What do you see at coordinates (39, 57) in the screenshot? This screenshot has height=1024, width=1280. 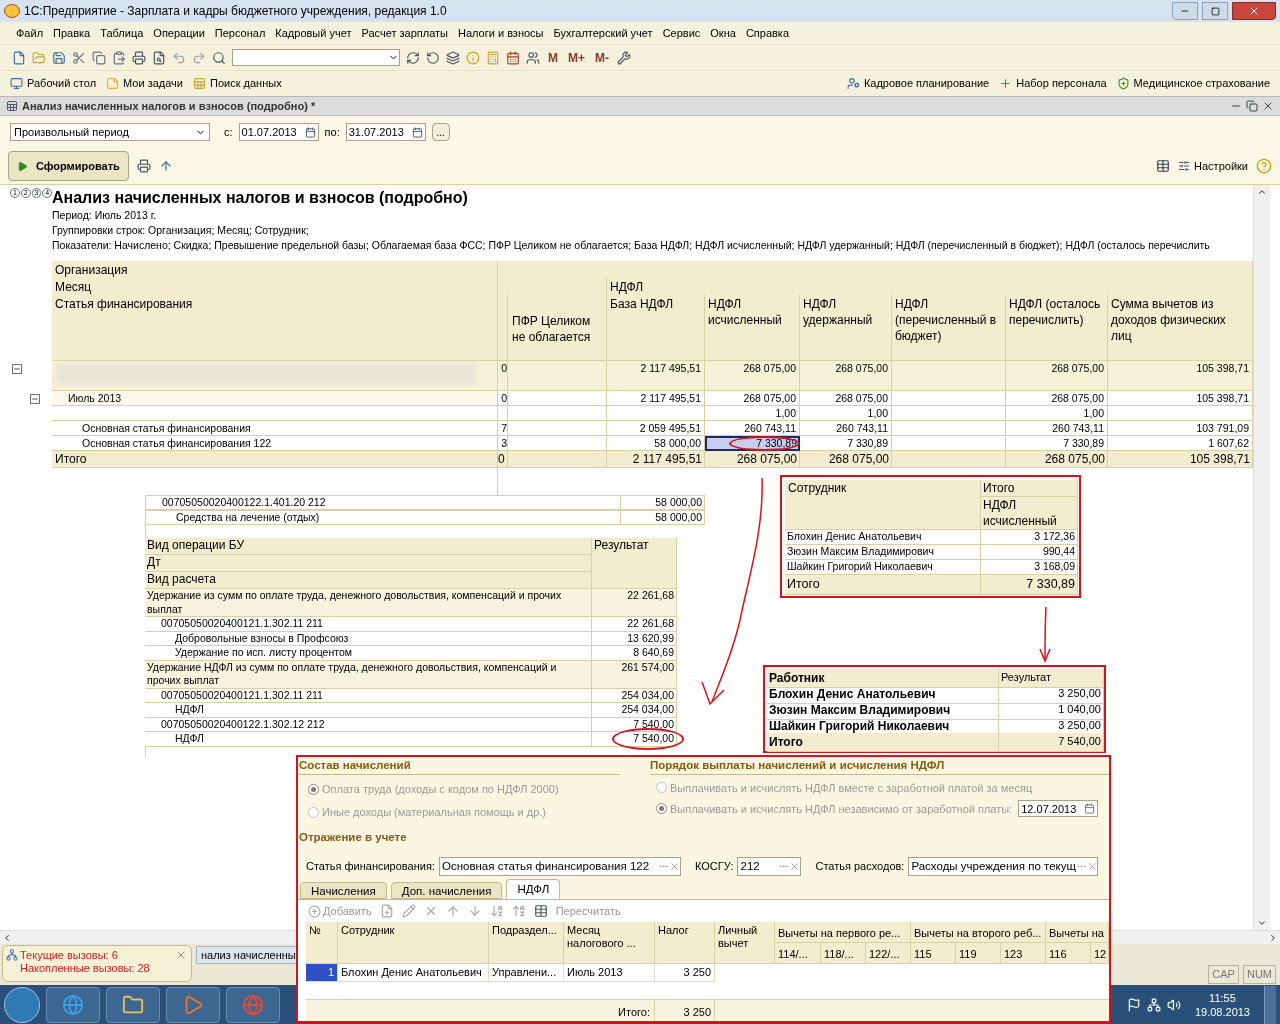 I see `folder-icon` at bounding box center [39, 57].